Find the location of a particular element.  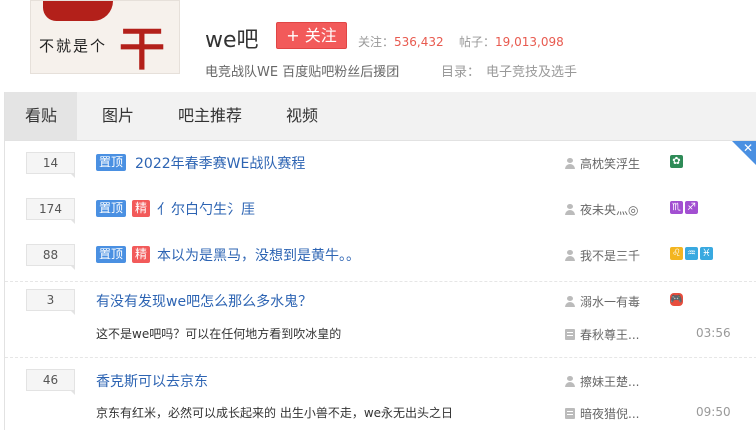

medal-icon: ✿ is located at coordinates (676, 161).